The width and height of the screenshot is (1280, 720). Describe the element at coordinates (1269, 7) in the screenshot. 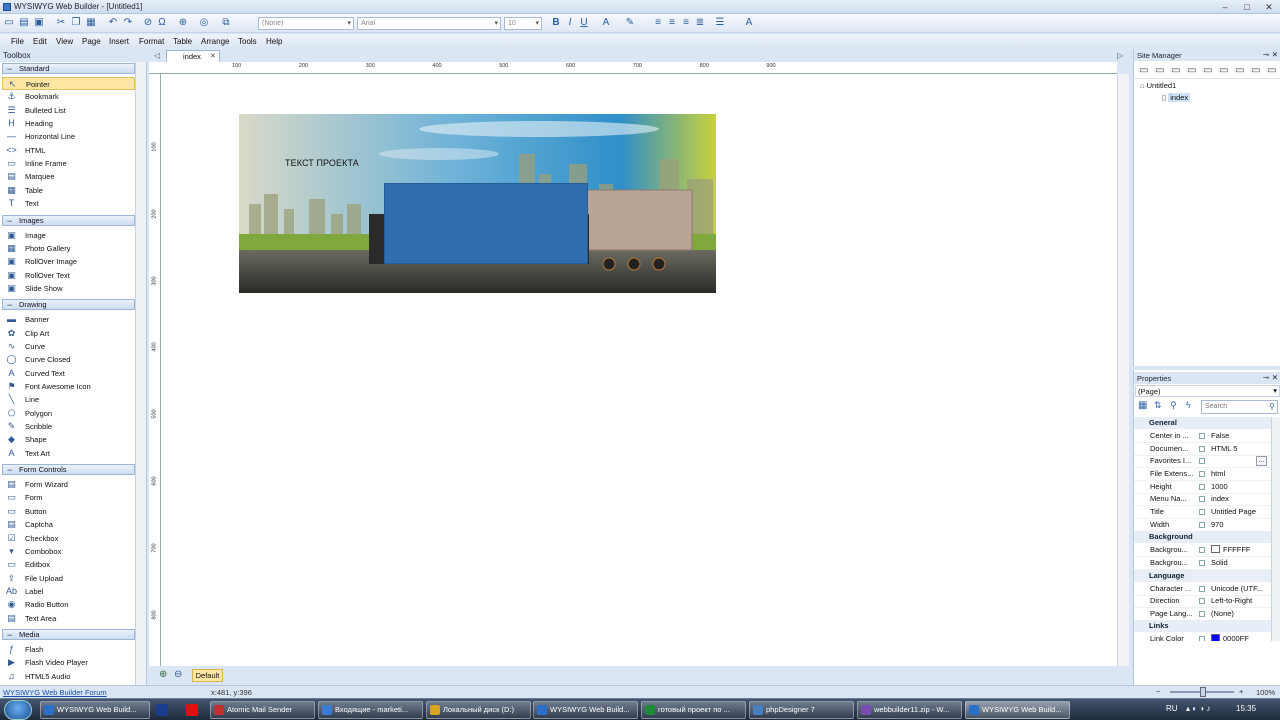

I see `close-button: ✕` at that location.